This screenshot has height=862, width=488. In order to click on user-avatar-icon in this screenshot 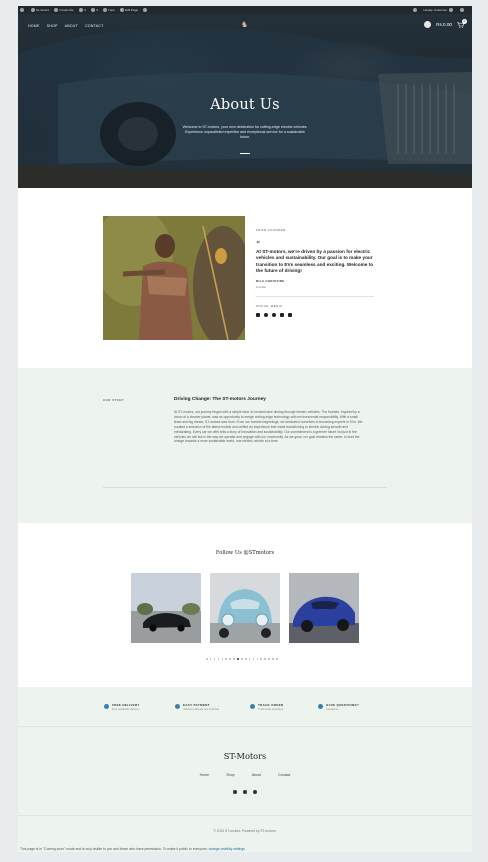, I will do `click(451, 10)`.